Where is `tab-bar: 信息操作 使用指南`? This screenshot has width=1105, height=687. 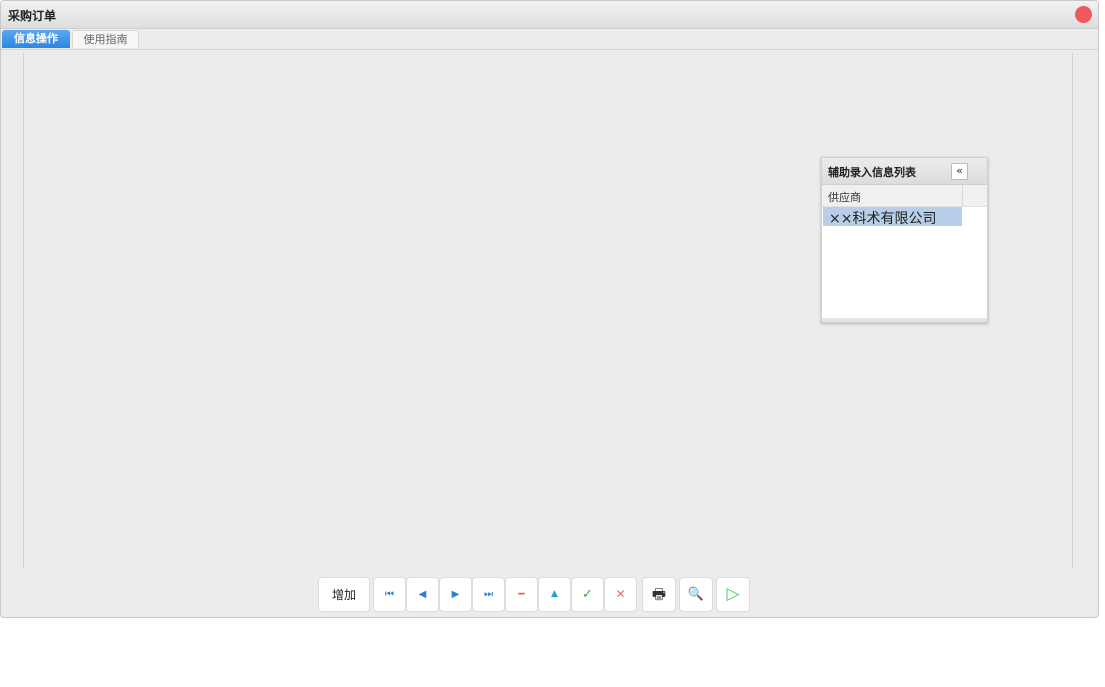
tab-bar: 信息操作 使用指南 is located at coordinates (549, 39).